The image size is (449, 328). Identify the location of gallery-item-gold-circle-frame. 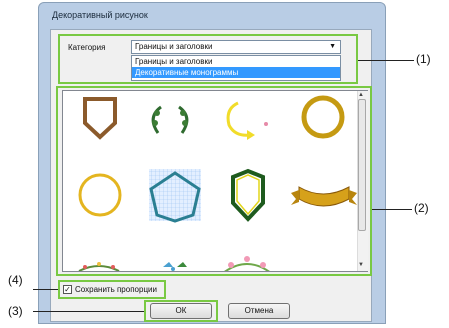
(100, 195).